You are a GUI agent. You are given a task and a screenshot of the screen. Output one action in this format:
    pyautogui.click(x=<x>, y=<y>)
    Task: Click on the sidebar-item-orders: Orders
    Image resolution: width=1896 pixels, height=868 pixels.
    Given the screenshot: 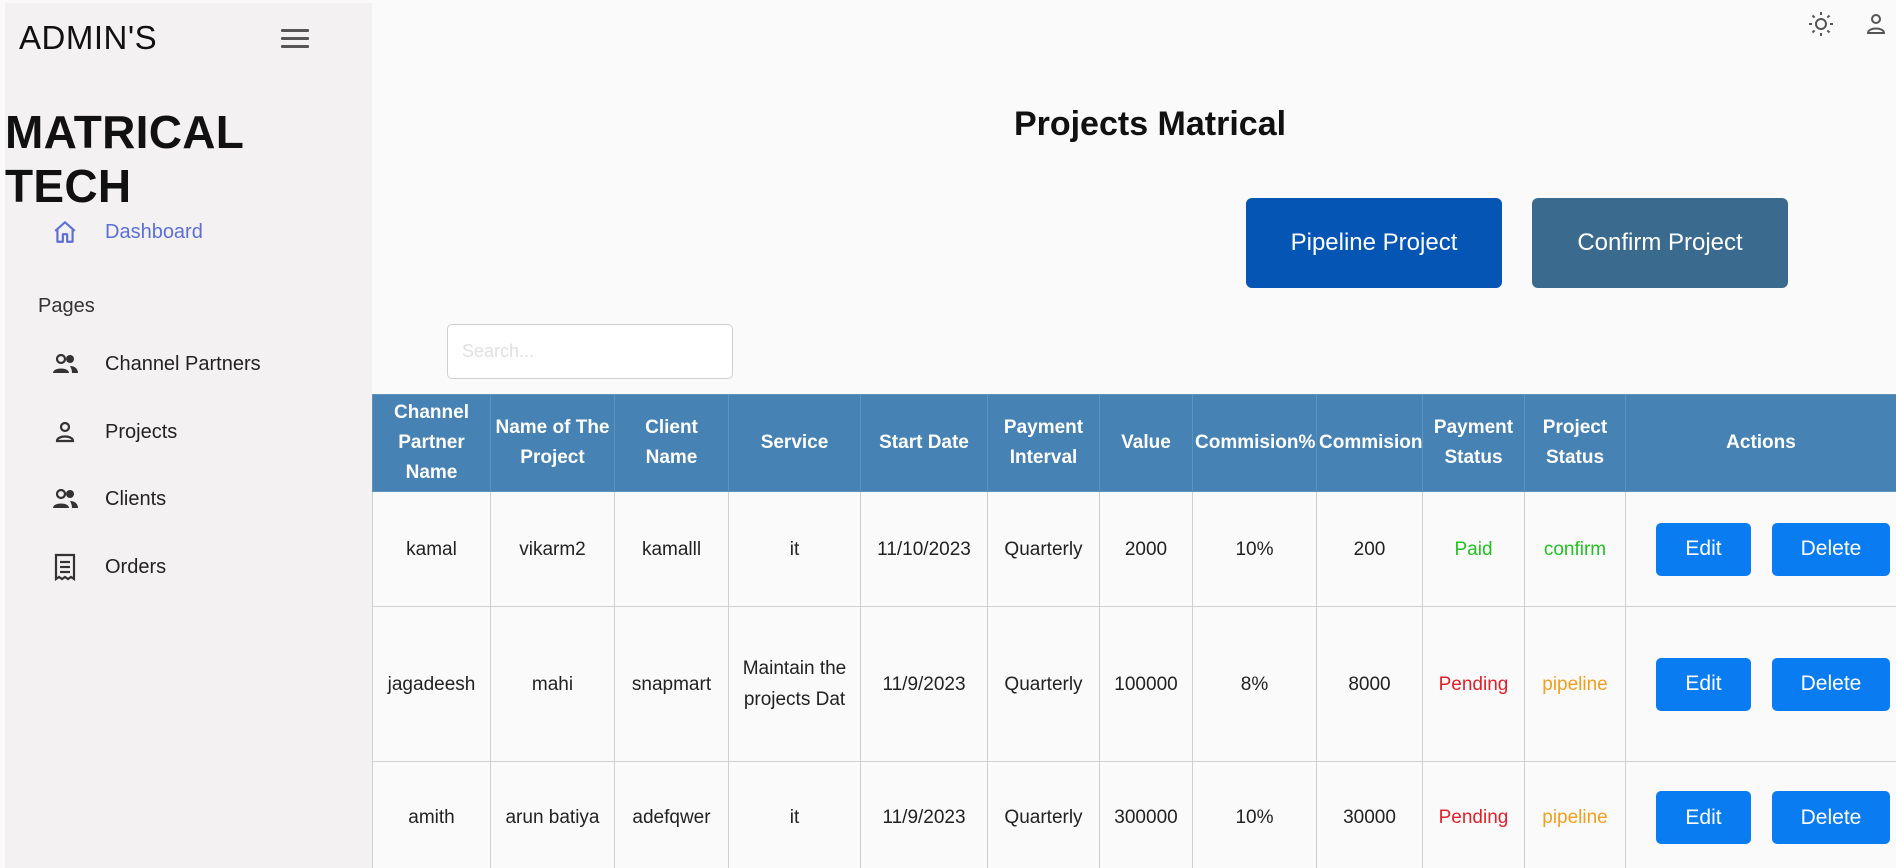 What is the action you would take?
    pyautogui.click(x=107, y=567)
    